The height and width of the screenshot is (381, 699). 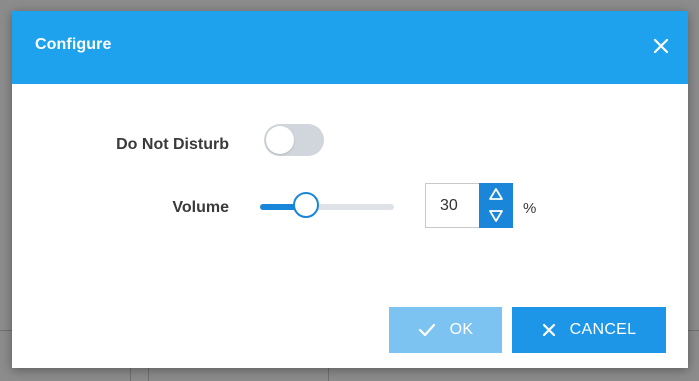 What do you see at coordinates (445, 330) in the screenshot?
I see `ok-button: OK` at bounding box center [445, 330].